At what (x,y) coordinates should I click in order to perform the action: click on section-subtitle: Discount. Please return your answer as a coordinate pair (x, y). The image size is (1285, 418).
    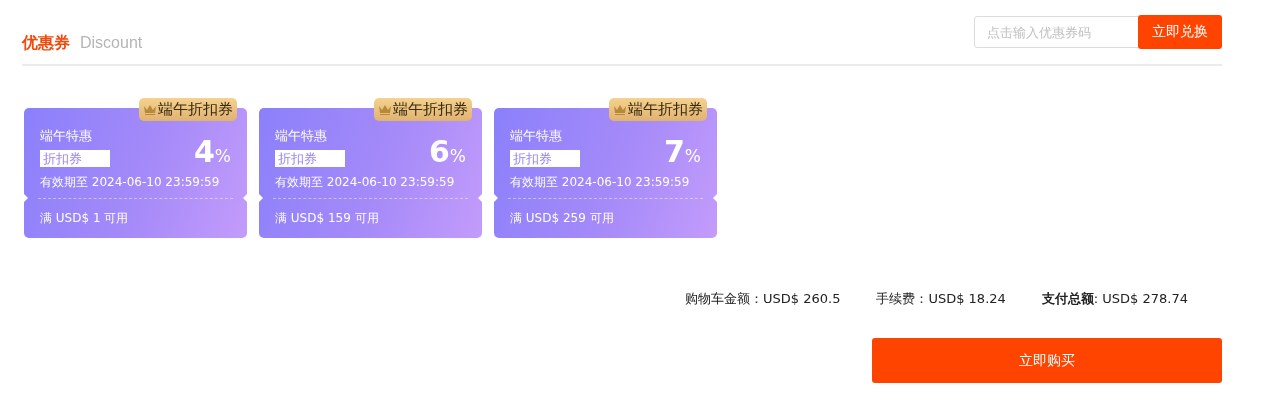
    Looking at the image, I should click on (111, 43).